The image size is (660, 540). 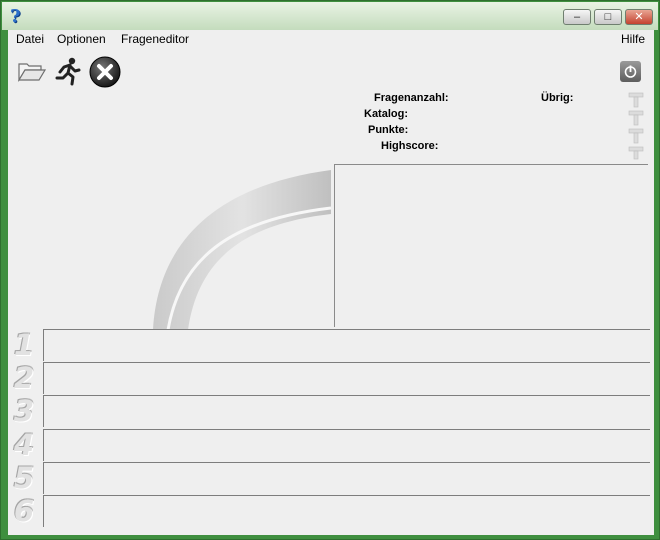 I want to click on decorative-marks, so click(x=636, y=126).